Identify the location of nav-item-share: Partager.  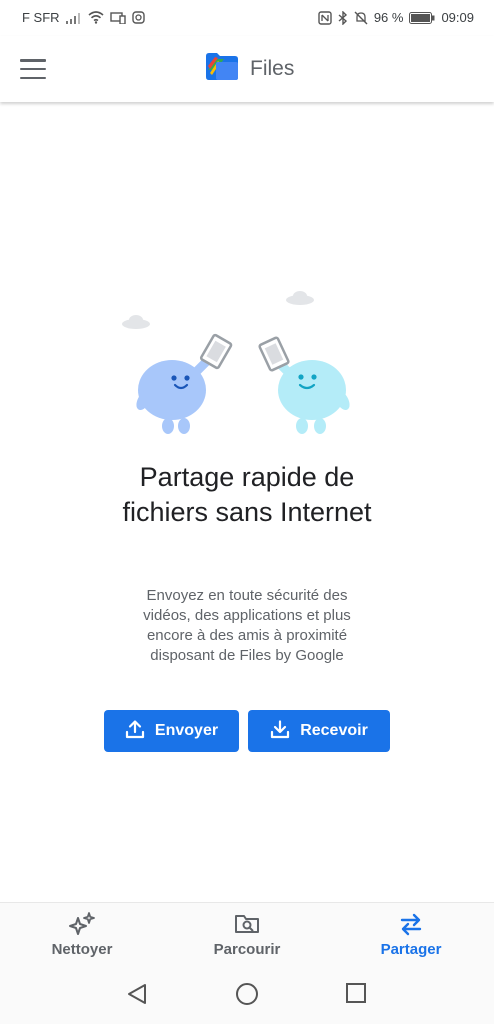
(411, 934).